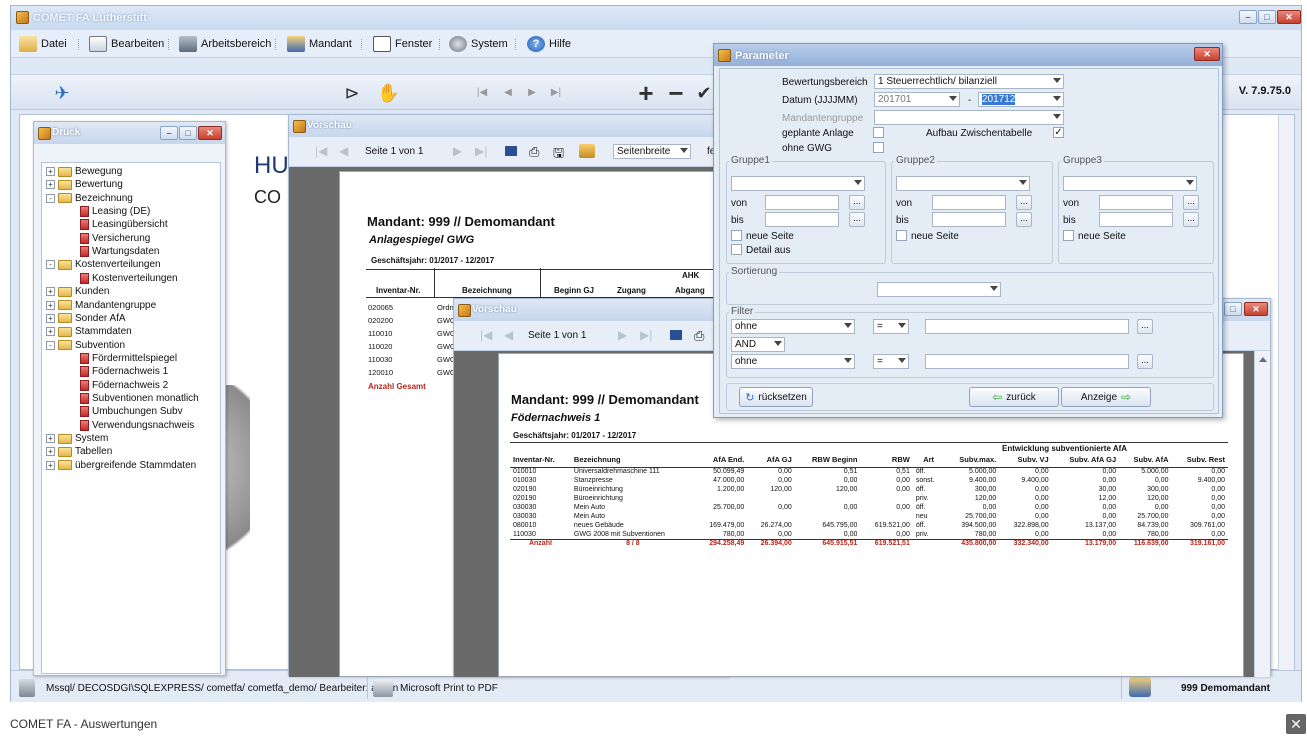 Image resolution: width=1307 pixels, height=740 pixels. I want to click on print-icon: ⎙, so click(699, 336).